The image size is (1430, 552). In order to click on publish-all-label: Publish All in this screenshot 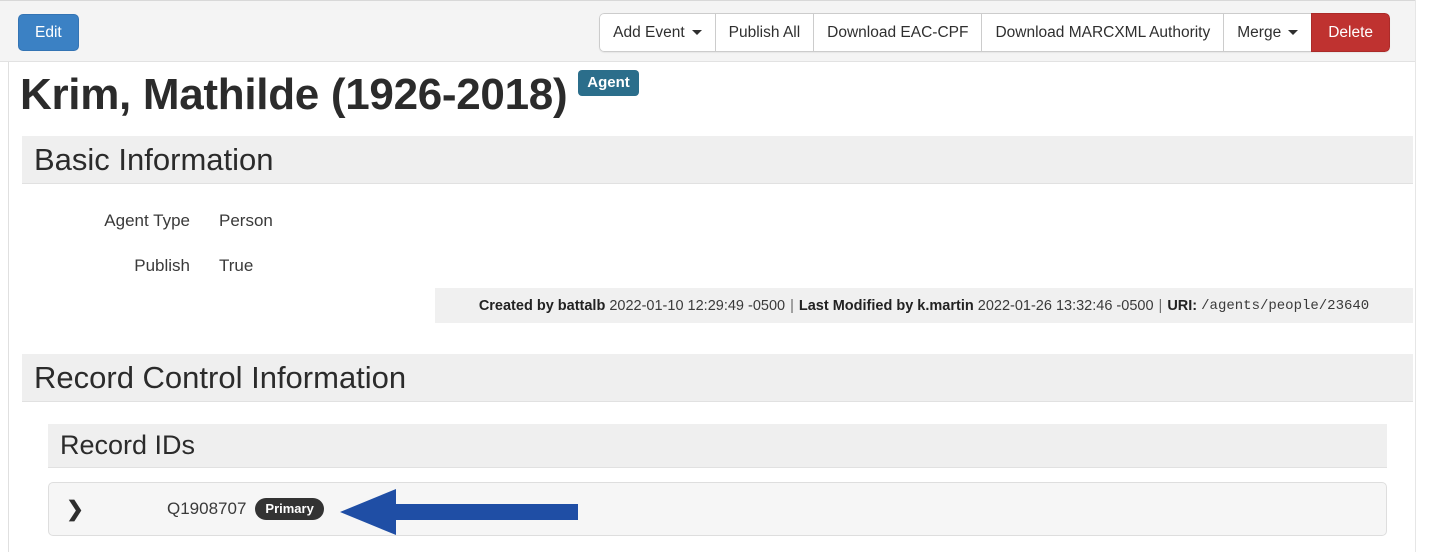, I will do `click(764, 32)`.